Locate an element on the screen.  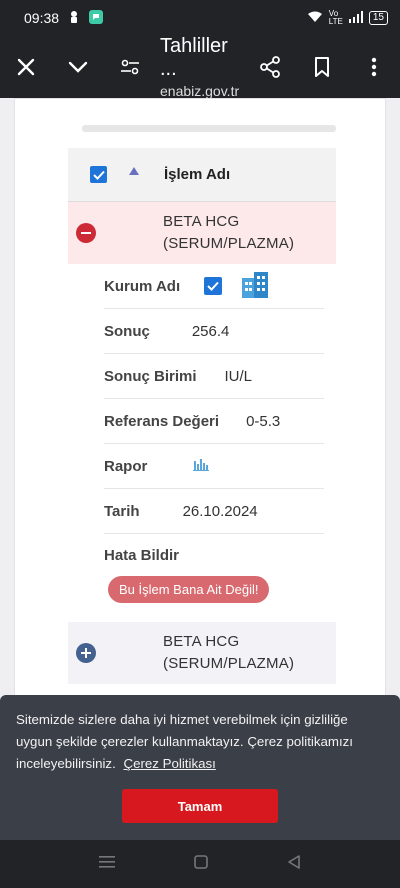
minus-icon is located at coordinates (86, 233).